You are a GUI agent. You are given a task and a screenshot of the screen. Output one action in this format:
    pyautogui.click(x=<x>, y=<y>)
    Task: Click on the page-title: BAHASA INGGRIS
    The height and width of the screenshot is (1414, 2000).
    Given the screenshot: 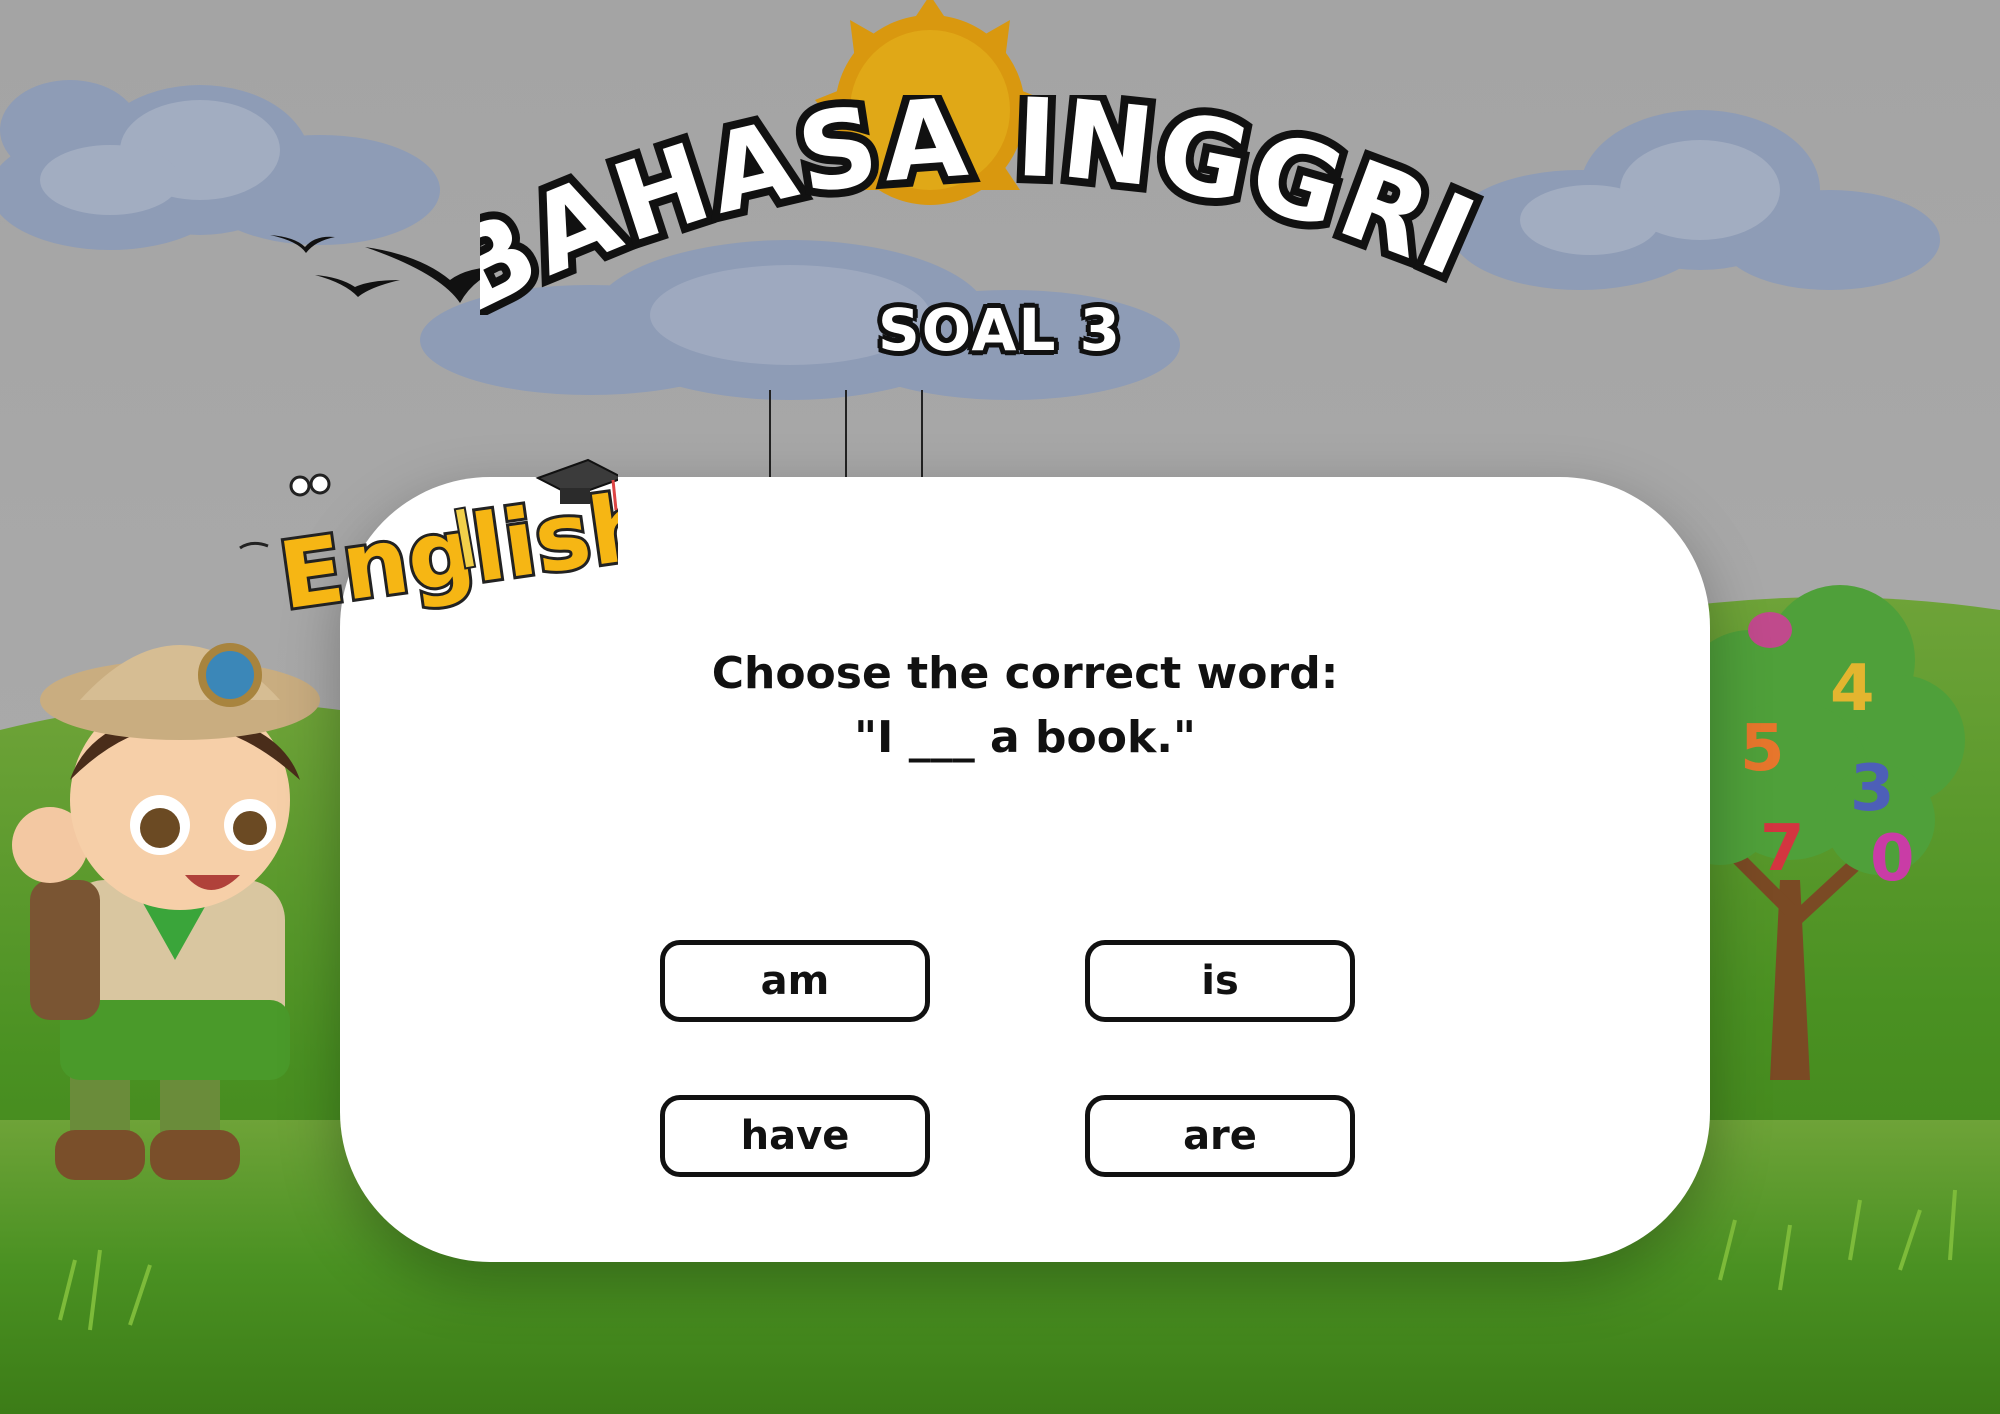 What is the action you would take?
    pyautogui.click(x=1005, y=205)
    